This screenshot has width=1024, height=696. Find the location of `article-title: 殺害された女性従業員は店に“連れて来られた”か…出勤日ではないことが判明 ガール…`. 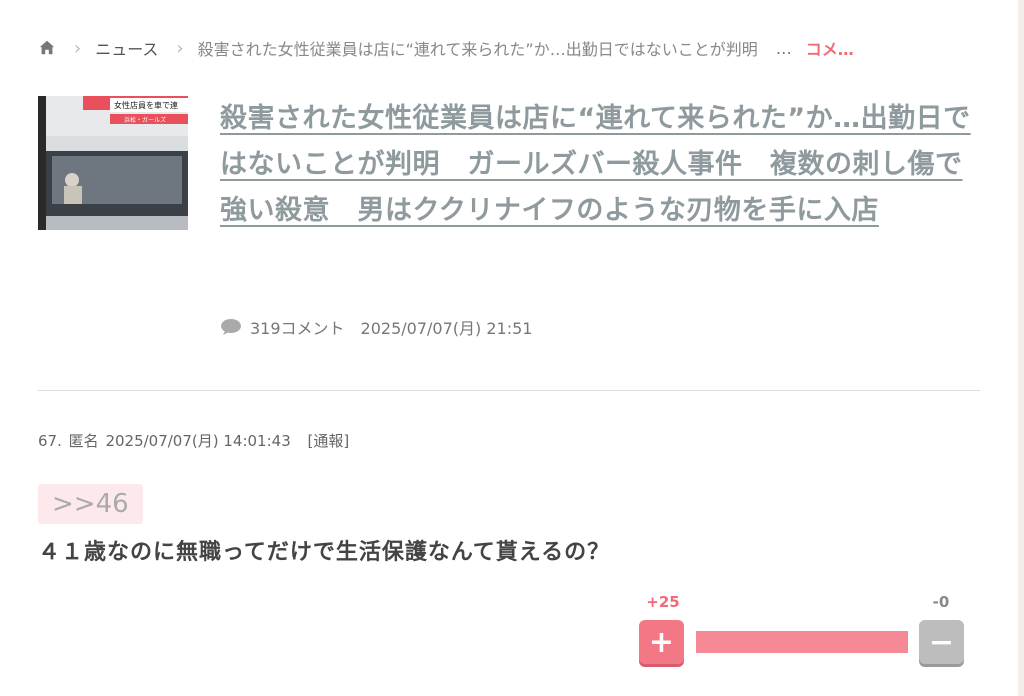

article-title: 殺害された女性従業員は店に“連れて来られた”か…出勤日ではないことが判明 ガール… is located at coordinates (600, 165).